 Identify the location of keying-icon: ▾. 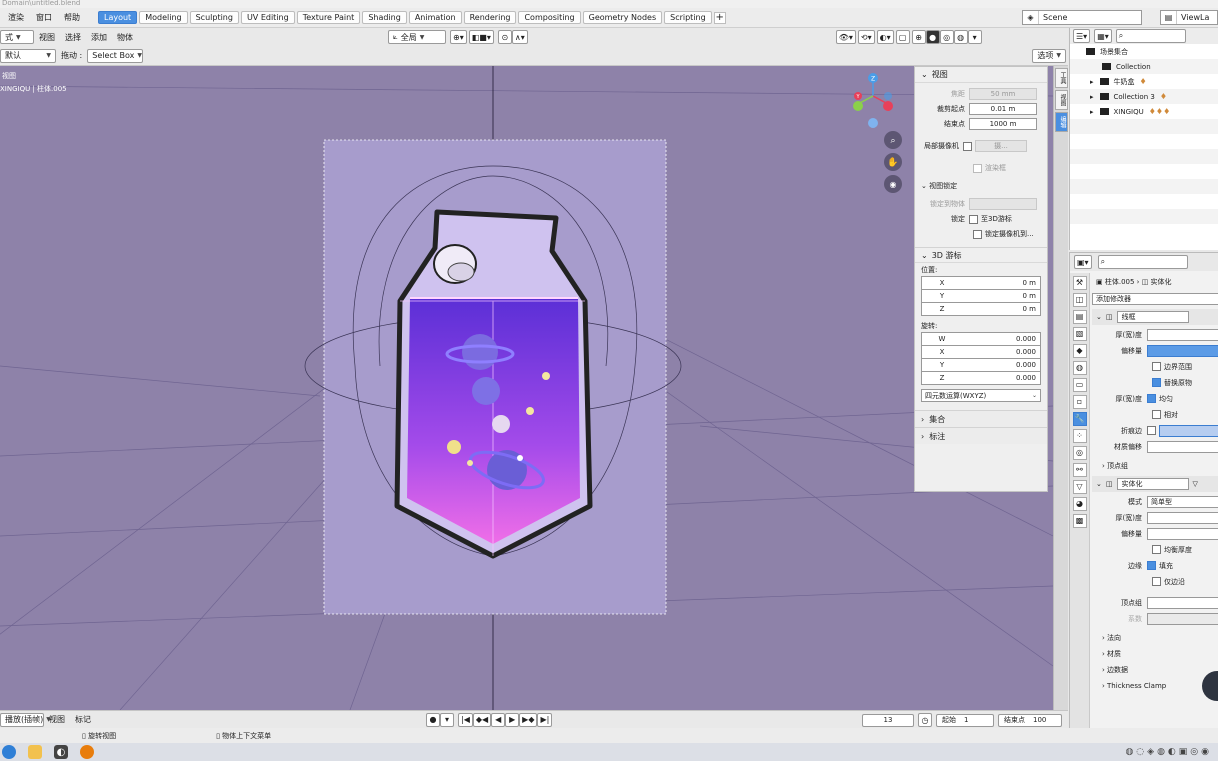
(447, 719).